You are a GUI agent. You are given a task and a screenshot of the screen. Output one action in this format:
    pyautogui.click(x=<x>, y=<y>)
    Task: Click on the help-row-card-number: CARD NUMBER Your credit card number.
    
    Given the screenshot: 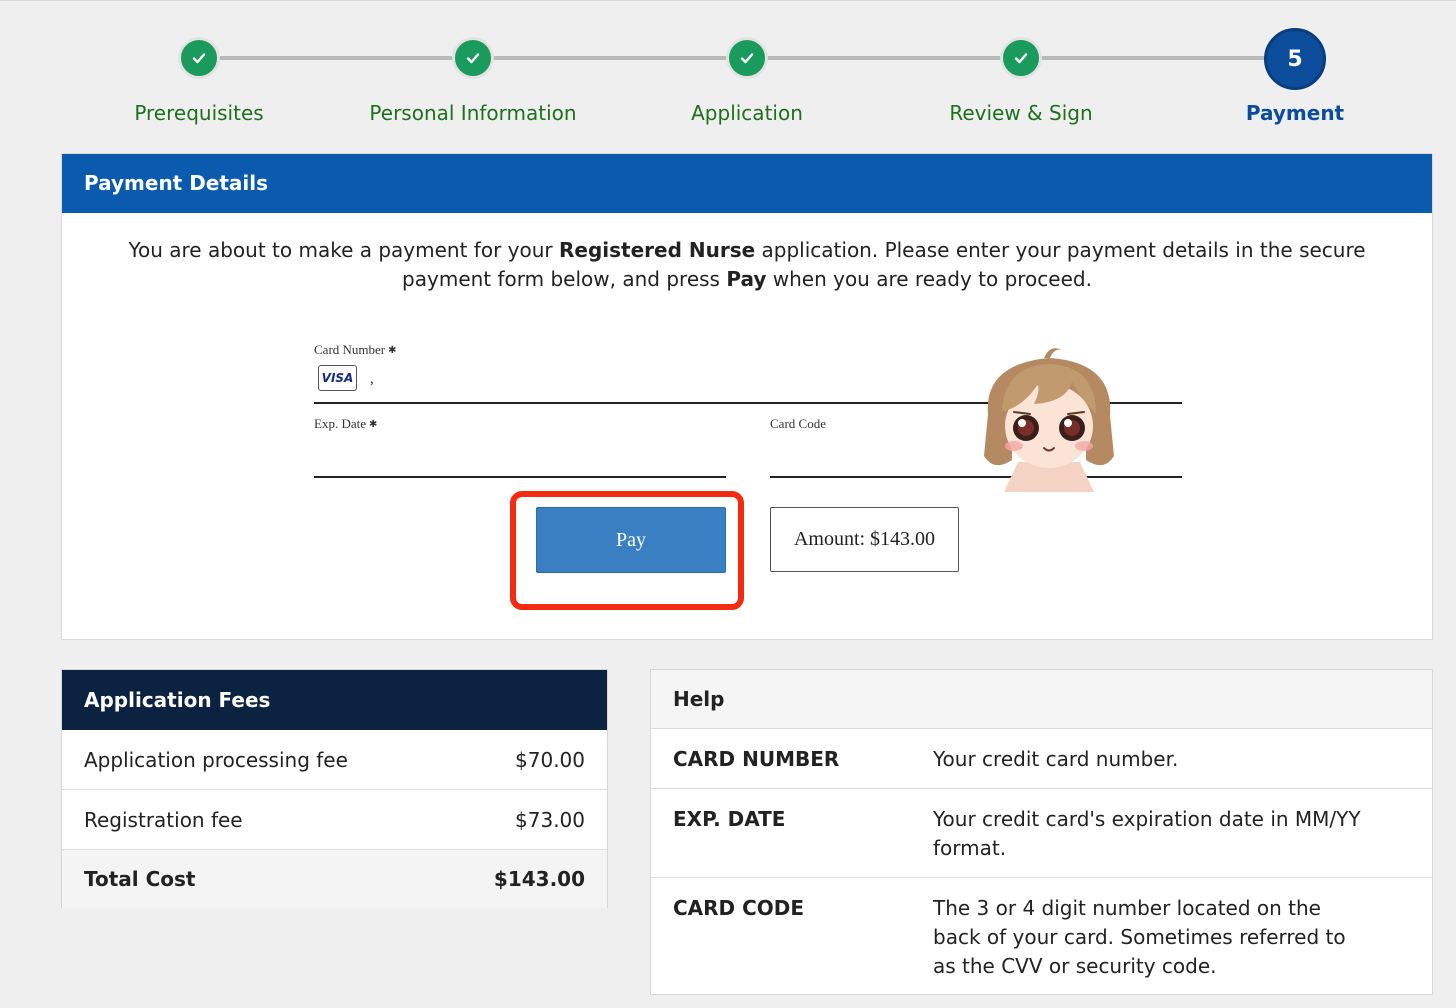 What is the action you would take?
    pyautogui.click(x=1041, y=759)
    